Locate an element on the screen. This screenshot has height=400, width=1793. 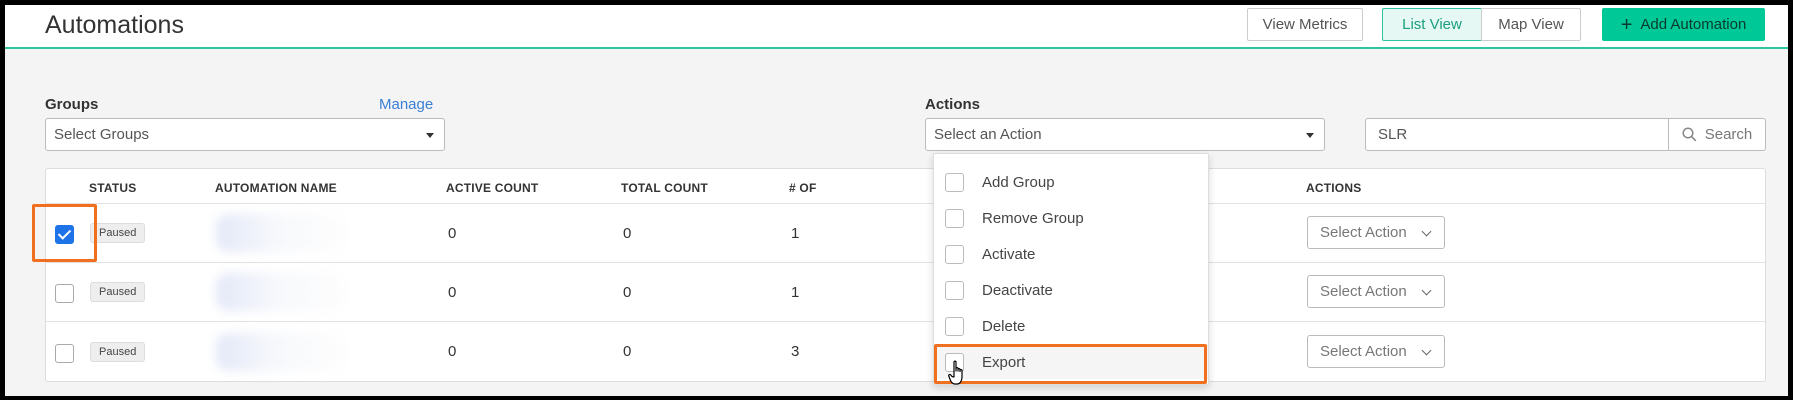
list-view-button: List View is located at coordinates (1432, 24).